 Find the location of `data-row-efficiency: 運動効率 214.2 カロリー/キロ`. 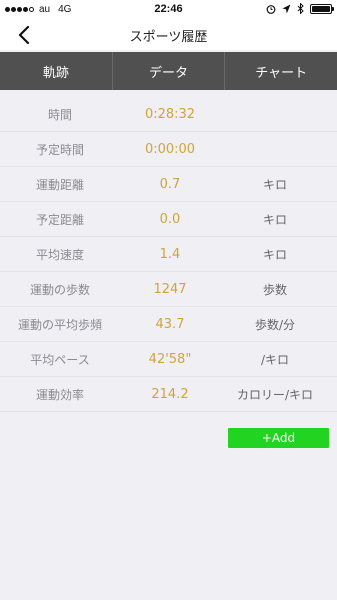

data-row-efficiency: 運動効率 214.2 カロリー/キロ is located at coordinates (168, 394).